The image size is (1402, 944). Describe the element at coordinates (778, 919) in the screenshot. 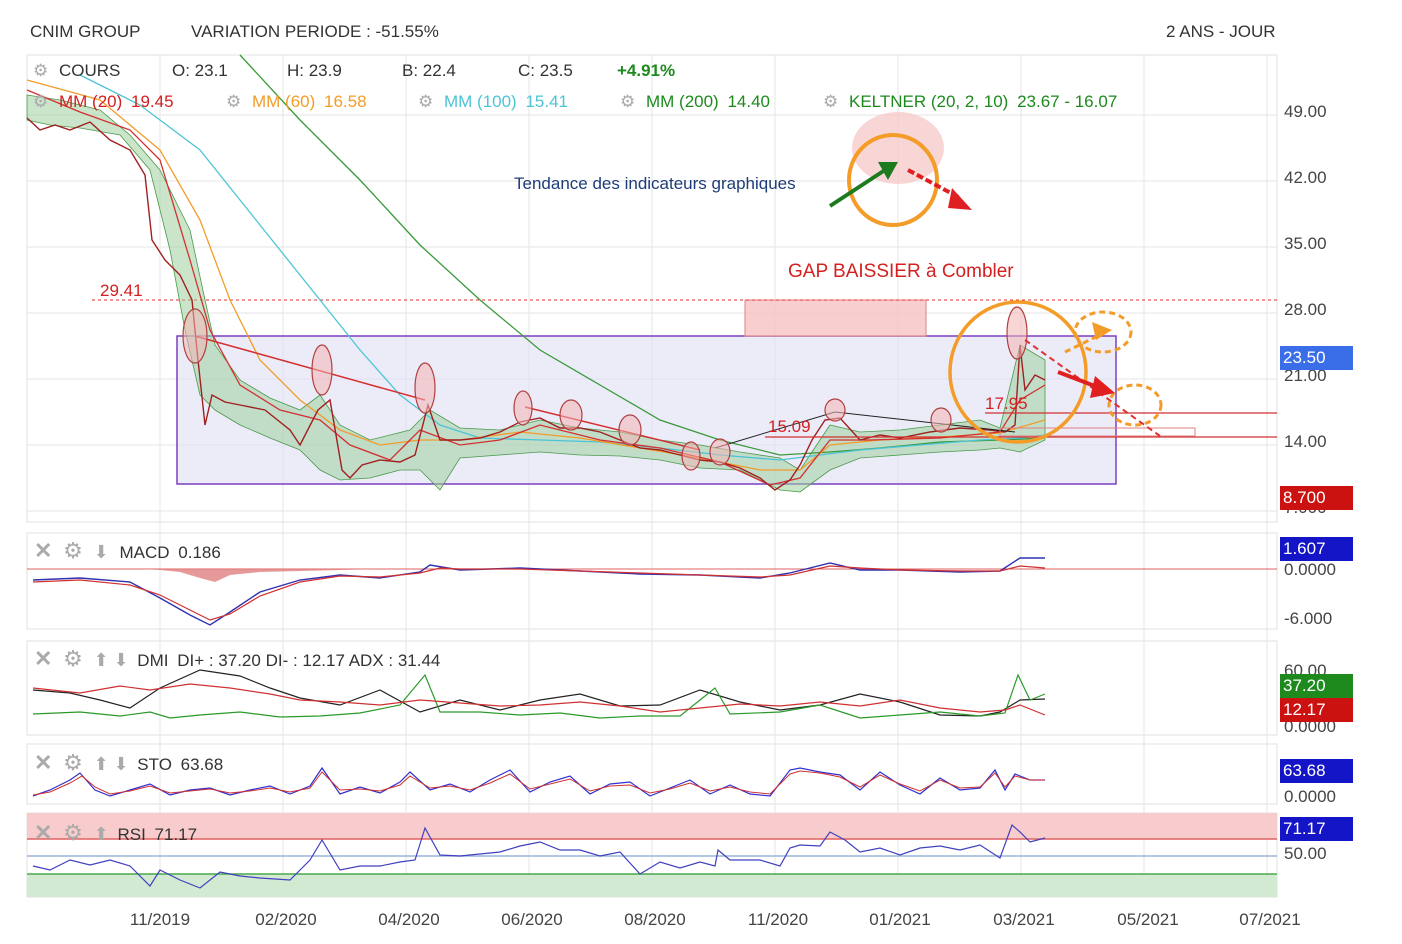

I see `x-tick: 11/2020` at that location.